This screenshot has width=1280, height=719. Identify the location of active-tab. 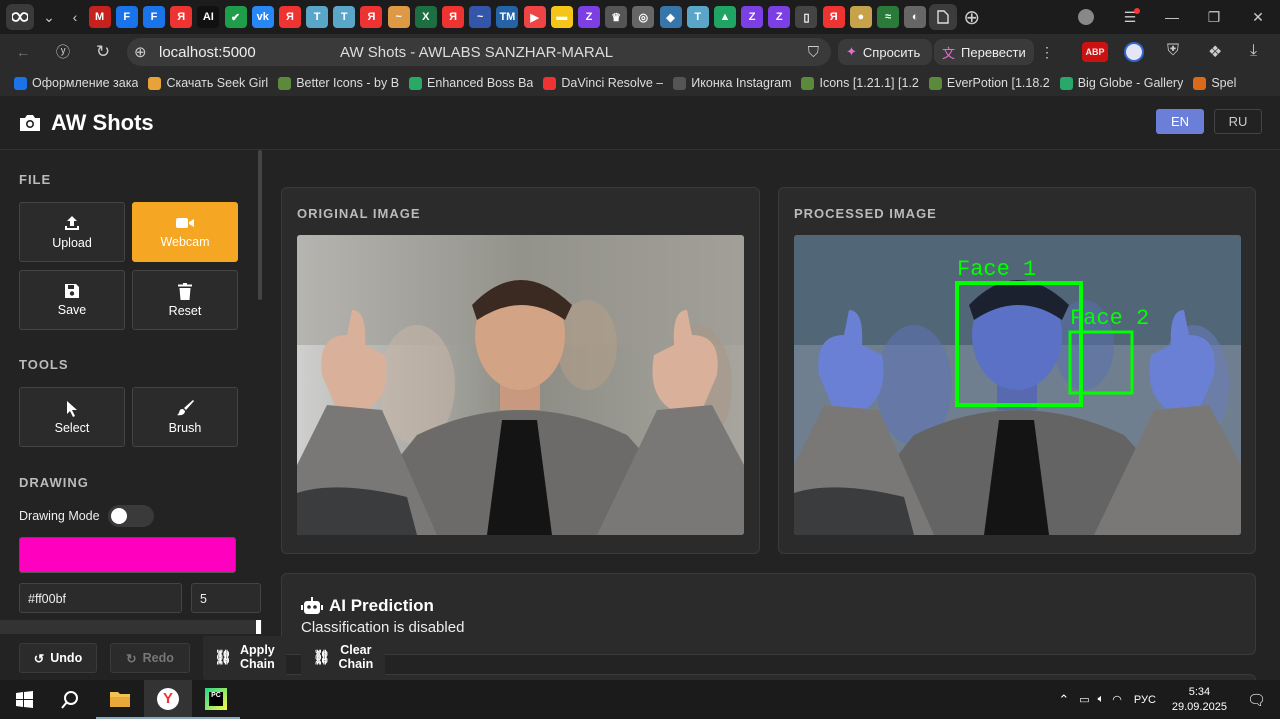
(942, 17).